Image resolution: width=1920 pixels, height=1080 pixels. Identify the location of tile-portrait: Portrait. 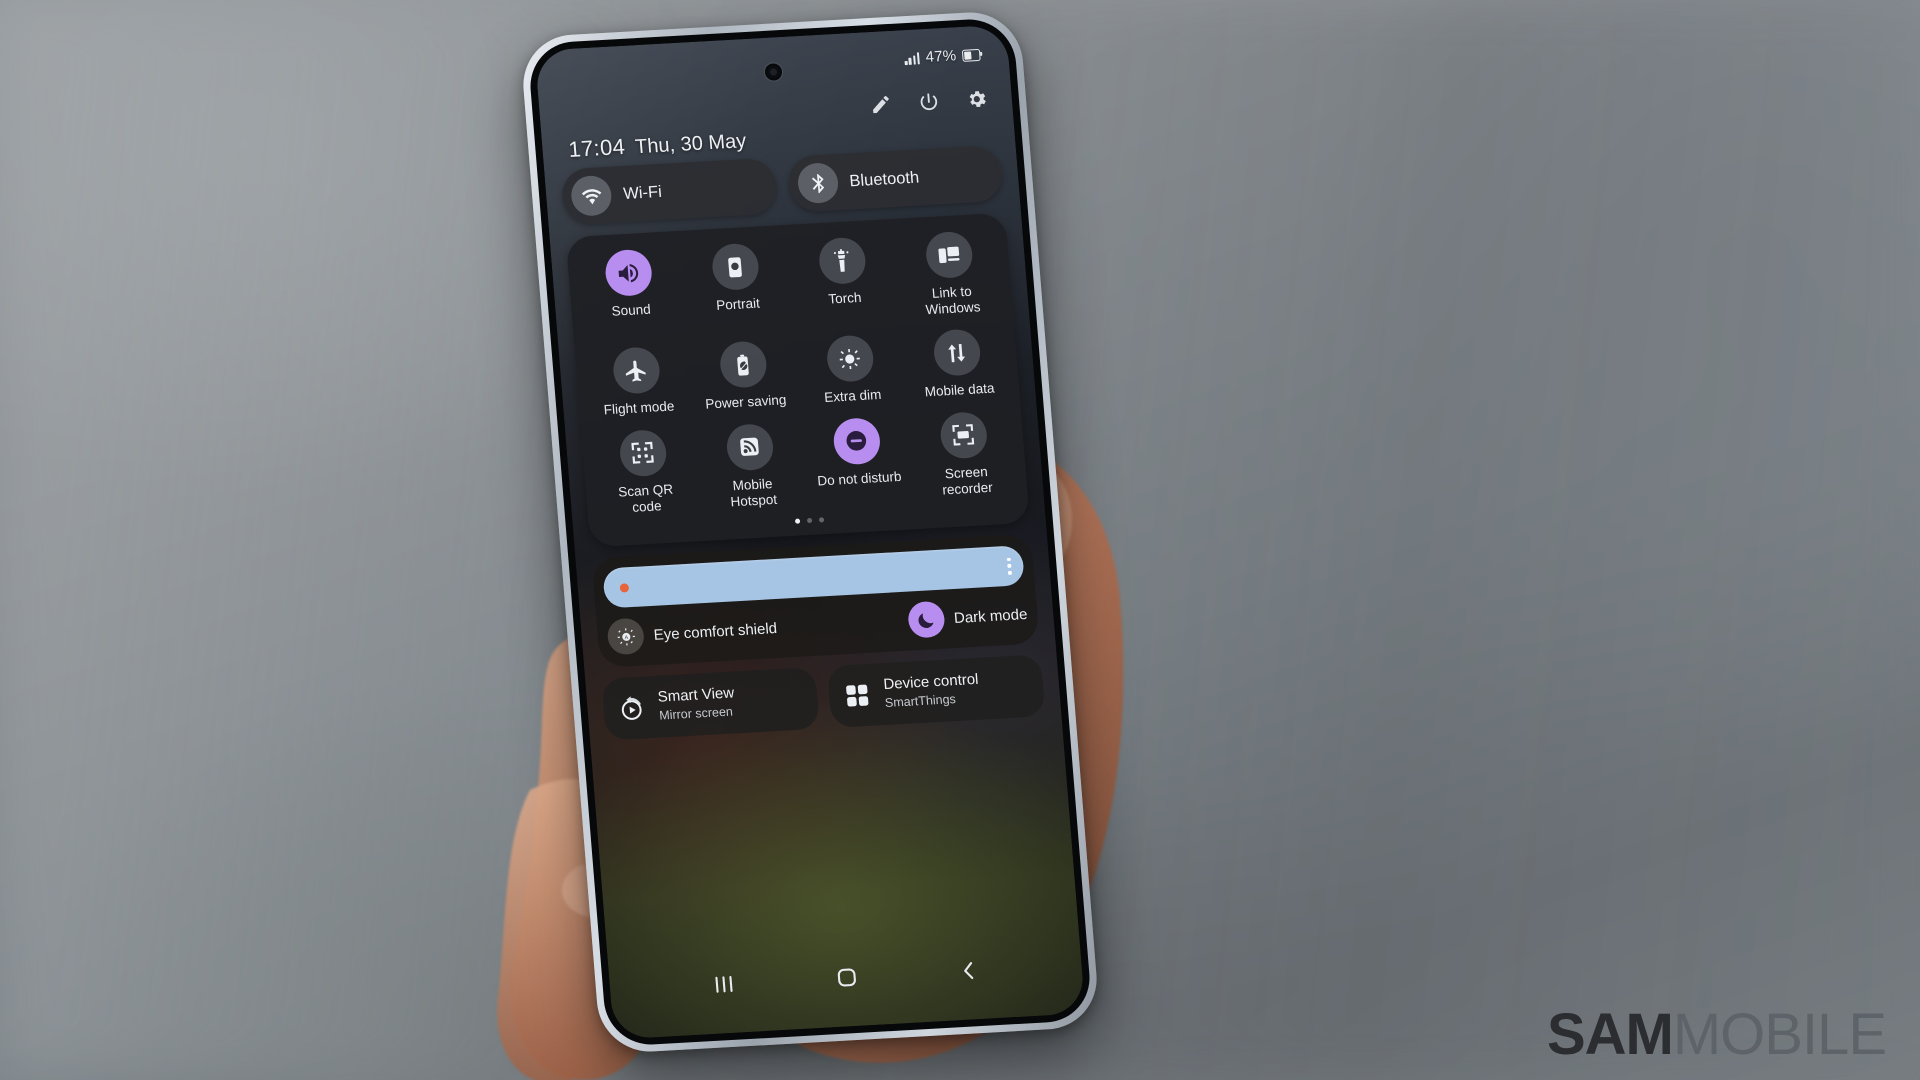
(737, 286).